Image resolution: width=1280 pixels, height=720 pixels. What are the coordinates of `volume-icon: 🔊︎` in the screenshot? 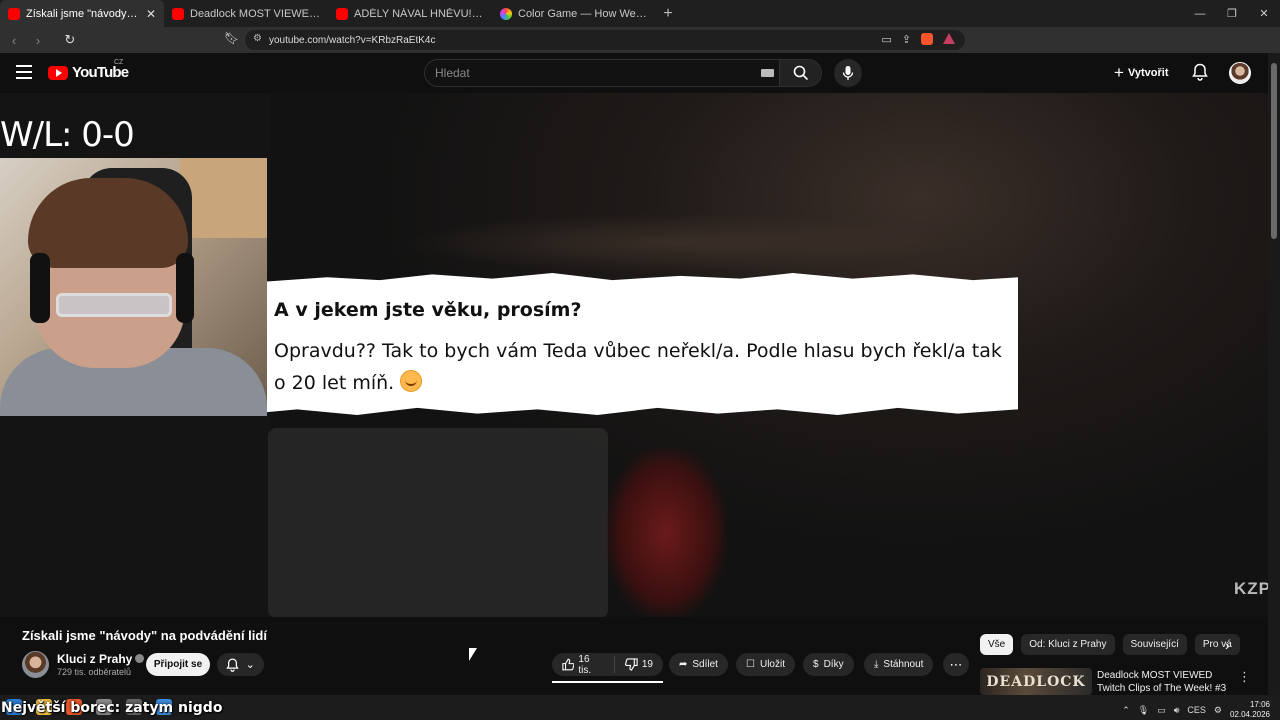 It's located at (1177, 710).